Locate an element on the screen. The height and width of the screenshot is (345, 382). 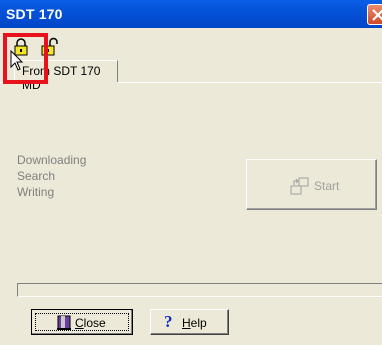
mouse-cursor-icon is located at coordinates (17, 60).